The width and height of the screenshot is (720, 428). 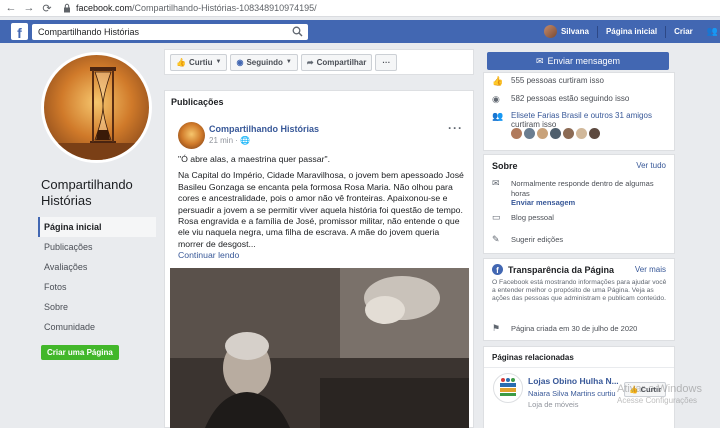 What do you see at coordinates (597, 31) in the screenshot?
I see `divider` at bounding box center [597, 31].